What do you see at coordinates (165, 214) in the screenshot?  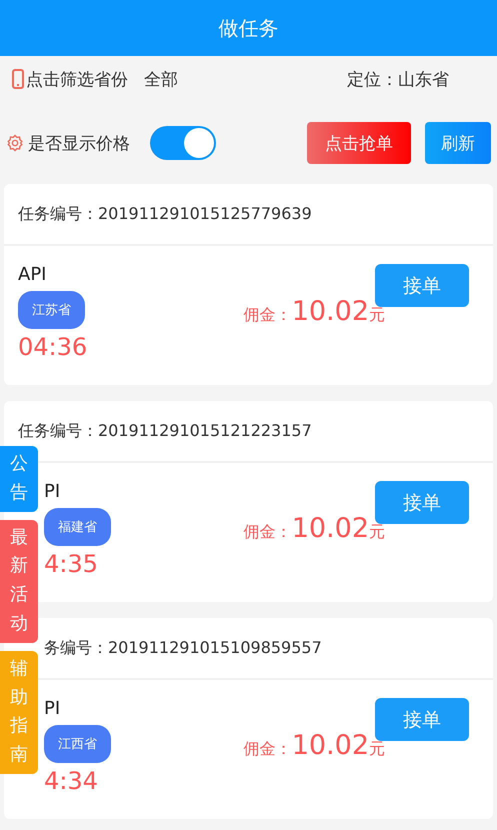 I see `task-number: 任务编号：201911291015125779639` at bounding box center [165, 214].